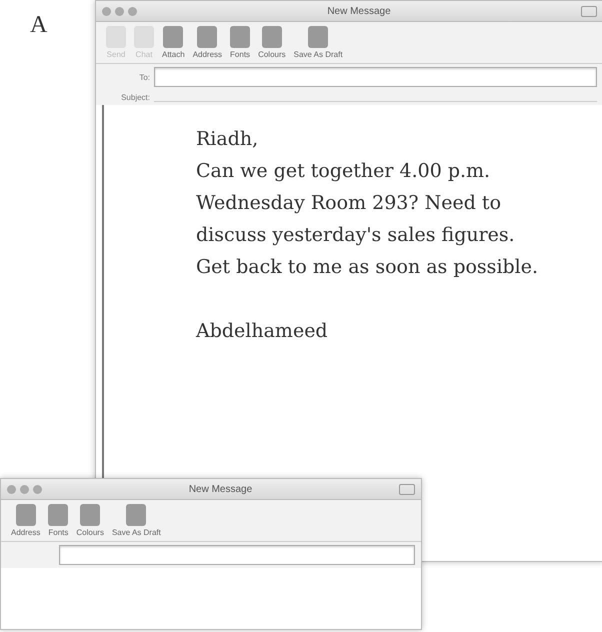 Image resolution: width=602 pixels, height=632 pixels. Describe the element at coordinates (356, 235) in the screenshot. I see `message-line: discuss yesterday's sales figures.` at that location.